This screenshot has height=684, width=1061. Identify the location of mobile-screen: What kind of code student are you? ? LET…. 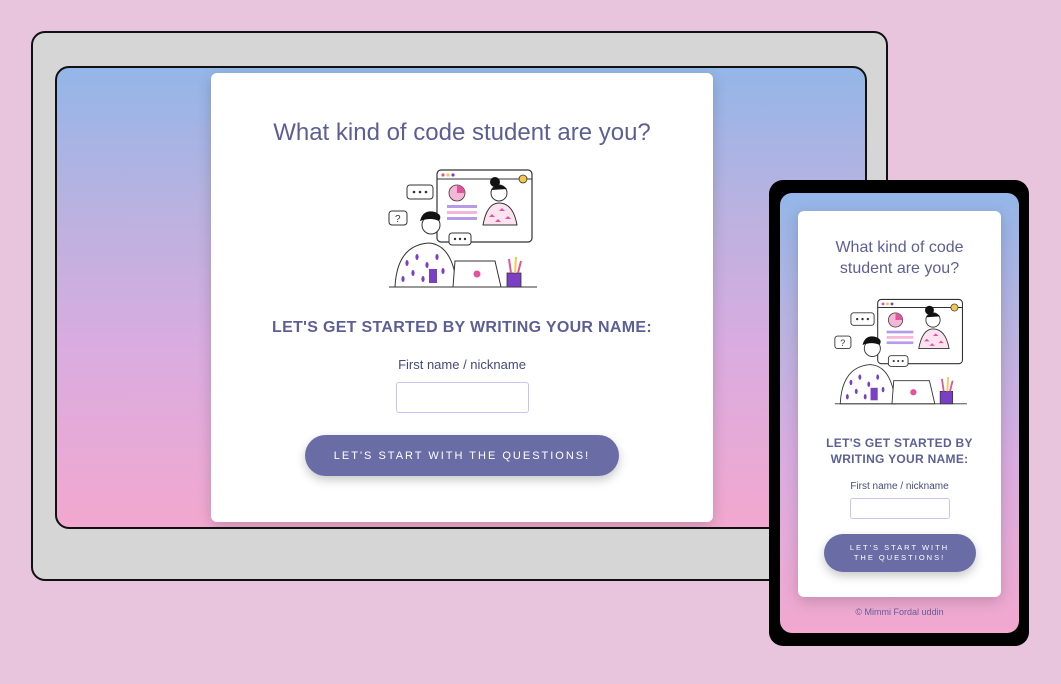
(899, 413).